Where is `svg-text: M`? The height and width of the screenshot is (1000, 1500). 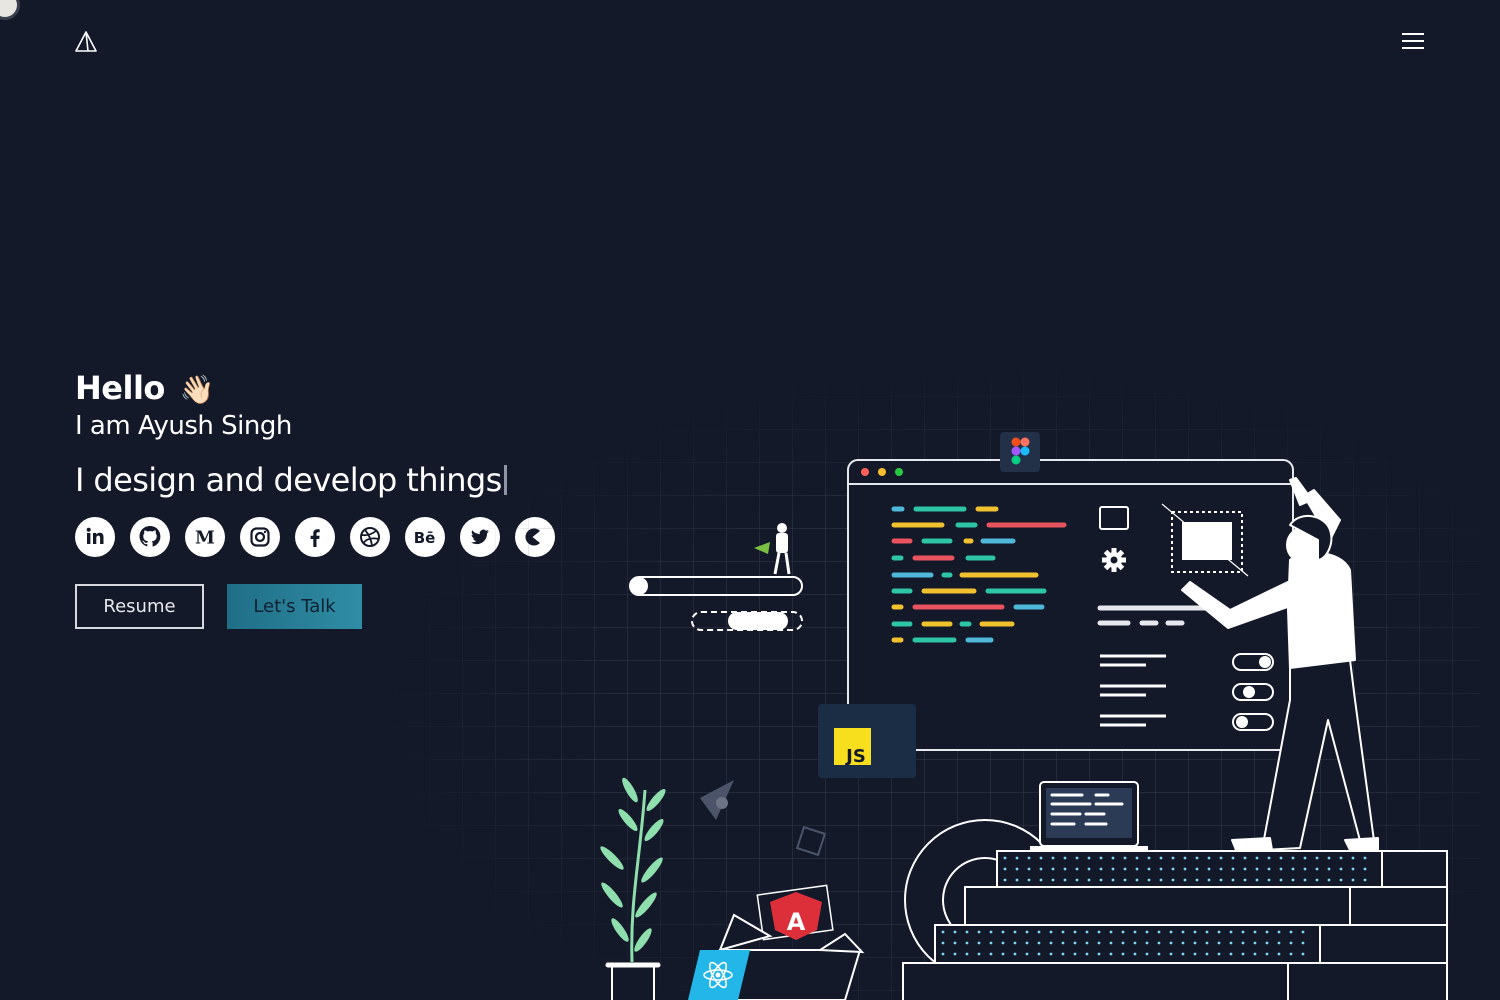
svg-text: M is located at coordinates (205, 538).